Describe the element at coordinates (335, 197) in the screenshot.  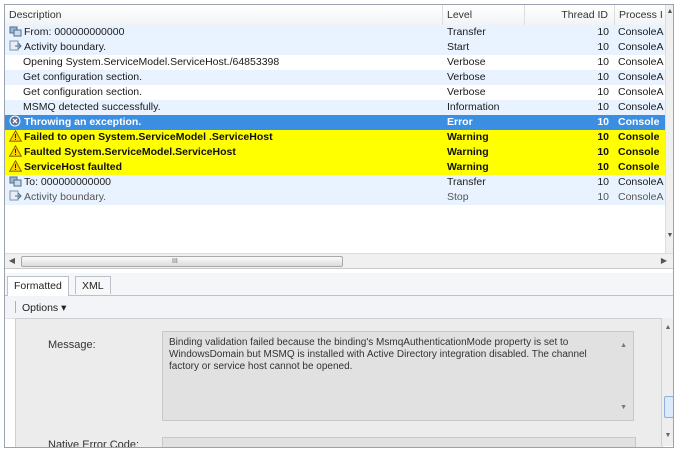
I see `trace-row: Activity boundary. Stop 10 ConsoleA` at that location.